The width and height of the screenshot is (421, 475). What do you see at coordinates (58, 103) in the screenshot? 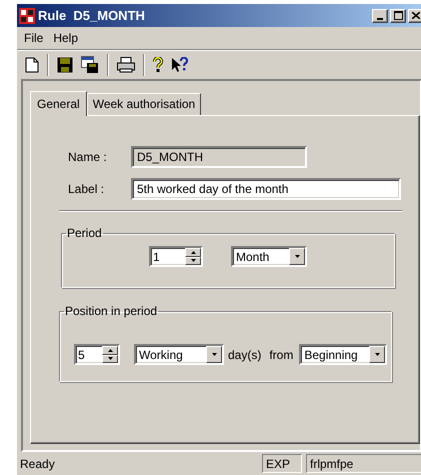
I see `tab: General` at bounding box center [58, 103].